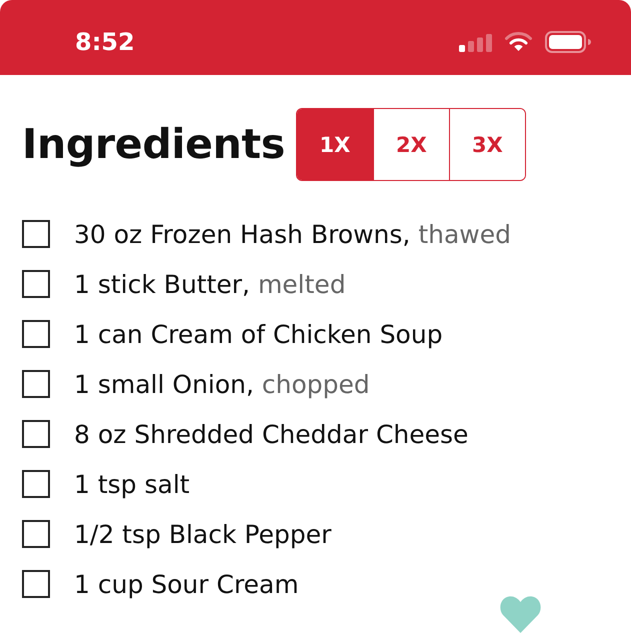 Image resolution: width=631 pixels, height=640 pixels. What do you see at coordinates (258, 334) in the screenshot?
I see `ingredient-text: 1 can Cream of Chicken Soup` at bounding box center [258, 334].